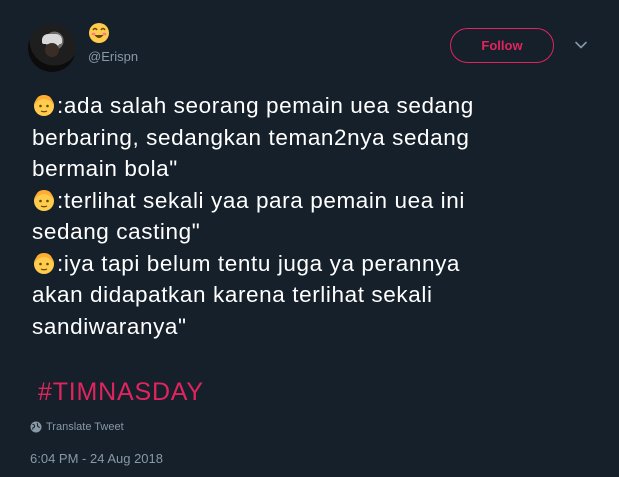 This screenshot has width=619, height=477. What do you see at coordinates (99, 33) in the screenshot?
I see `smiling-face-icon` at bounding box center [99, 33].